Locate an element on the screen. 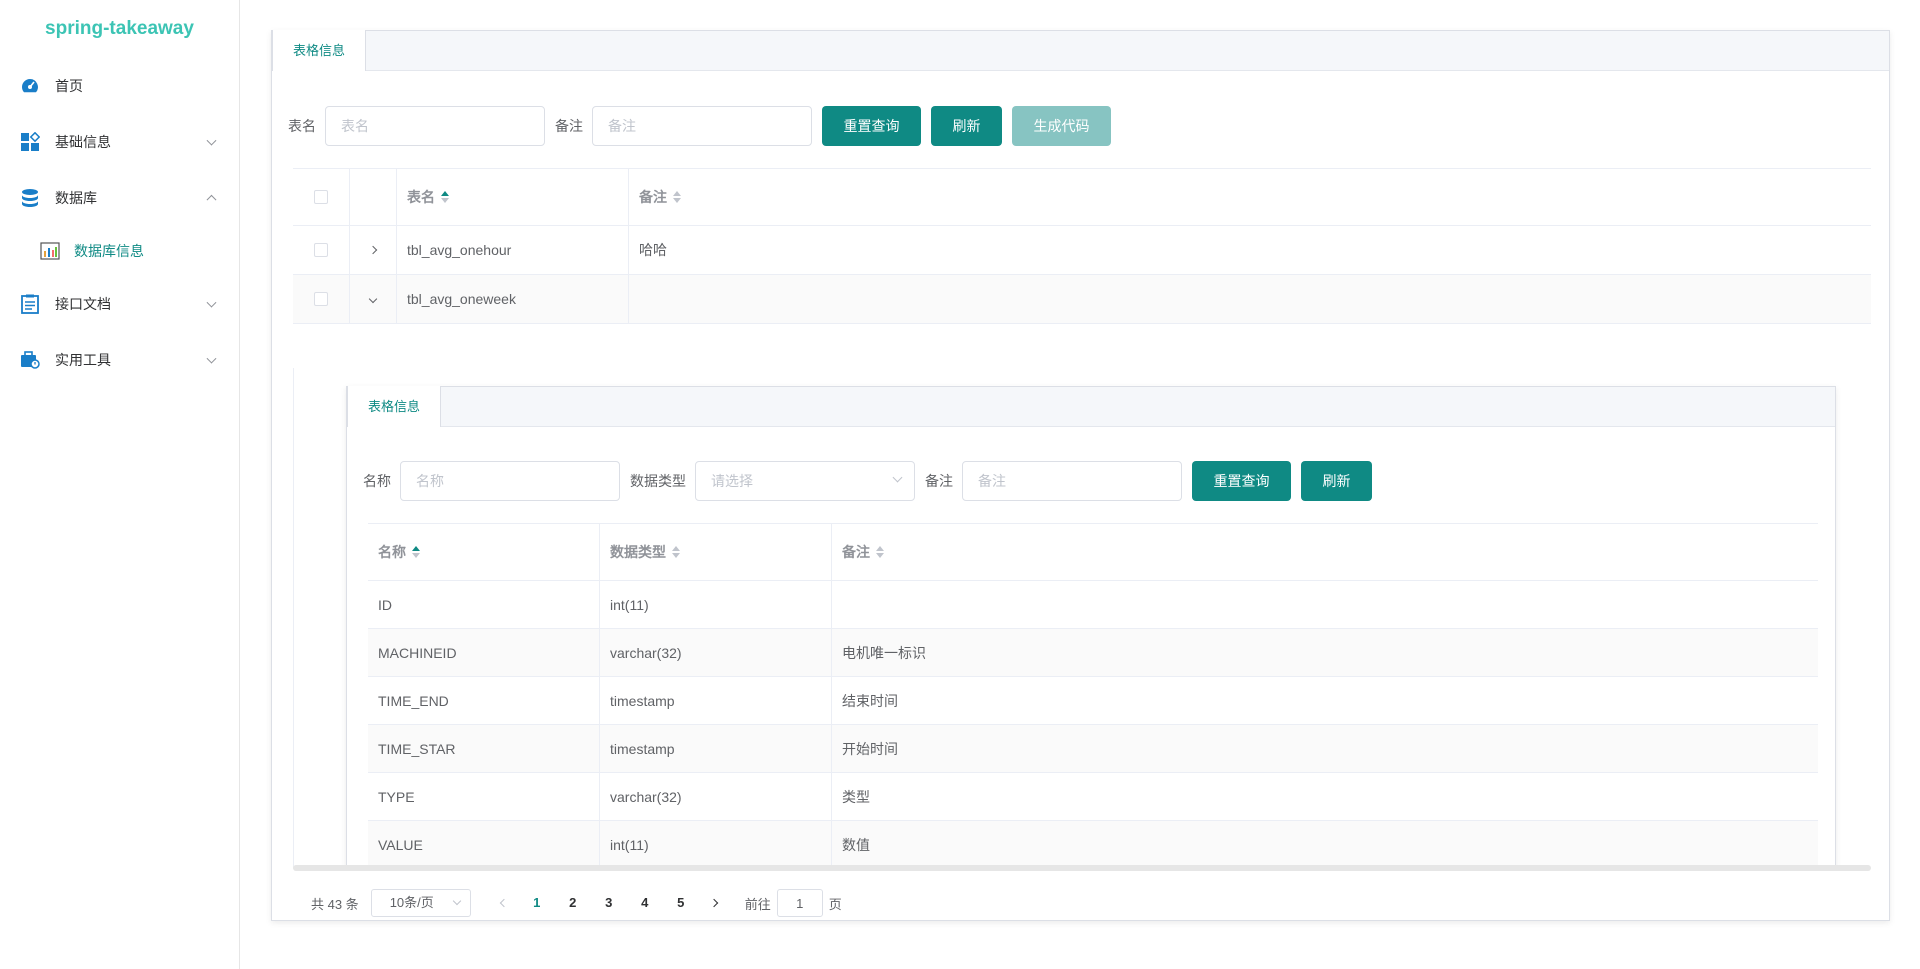 This screenshot has width=1920, height=969. select-all-checkbox is located at coordinates (321, 197).